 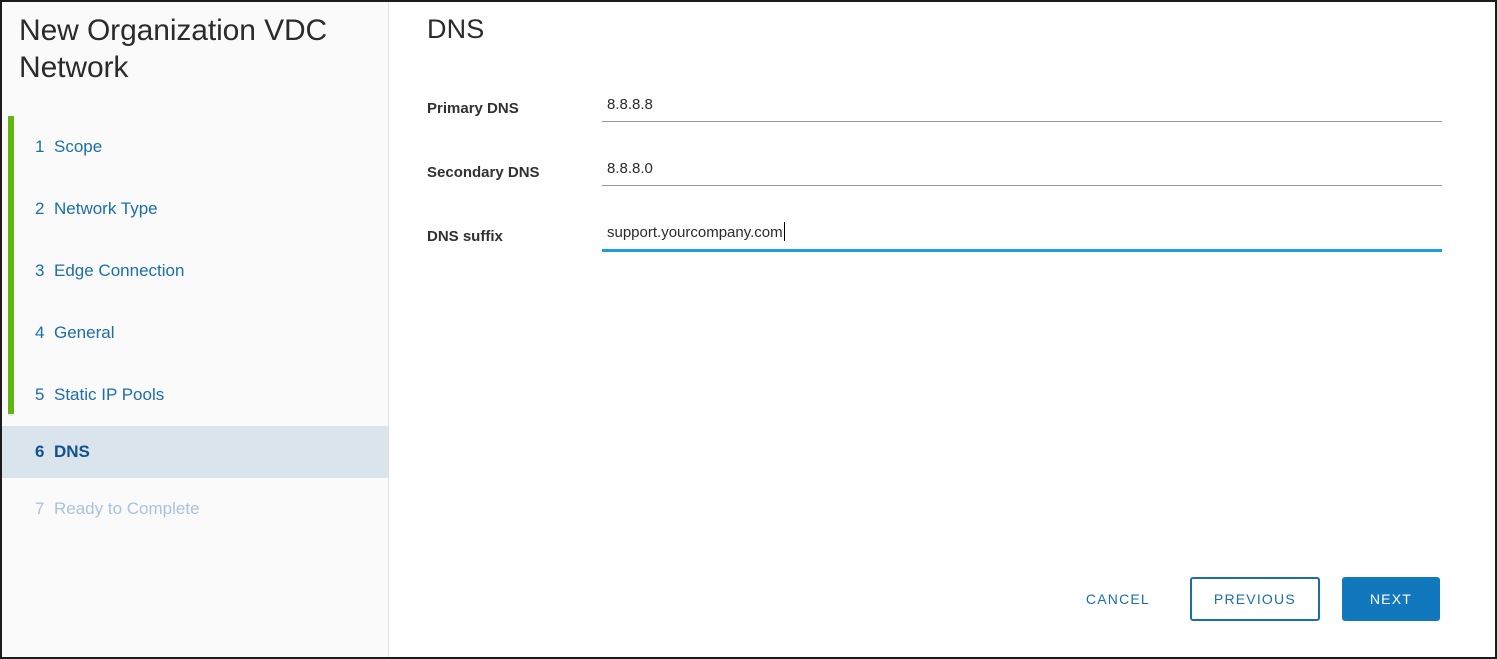 What do you see at coordinates (40, 146) in the screenshot?
I see `step-number: 1` at bounding box center [40, 146].